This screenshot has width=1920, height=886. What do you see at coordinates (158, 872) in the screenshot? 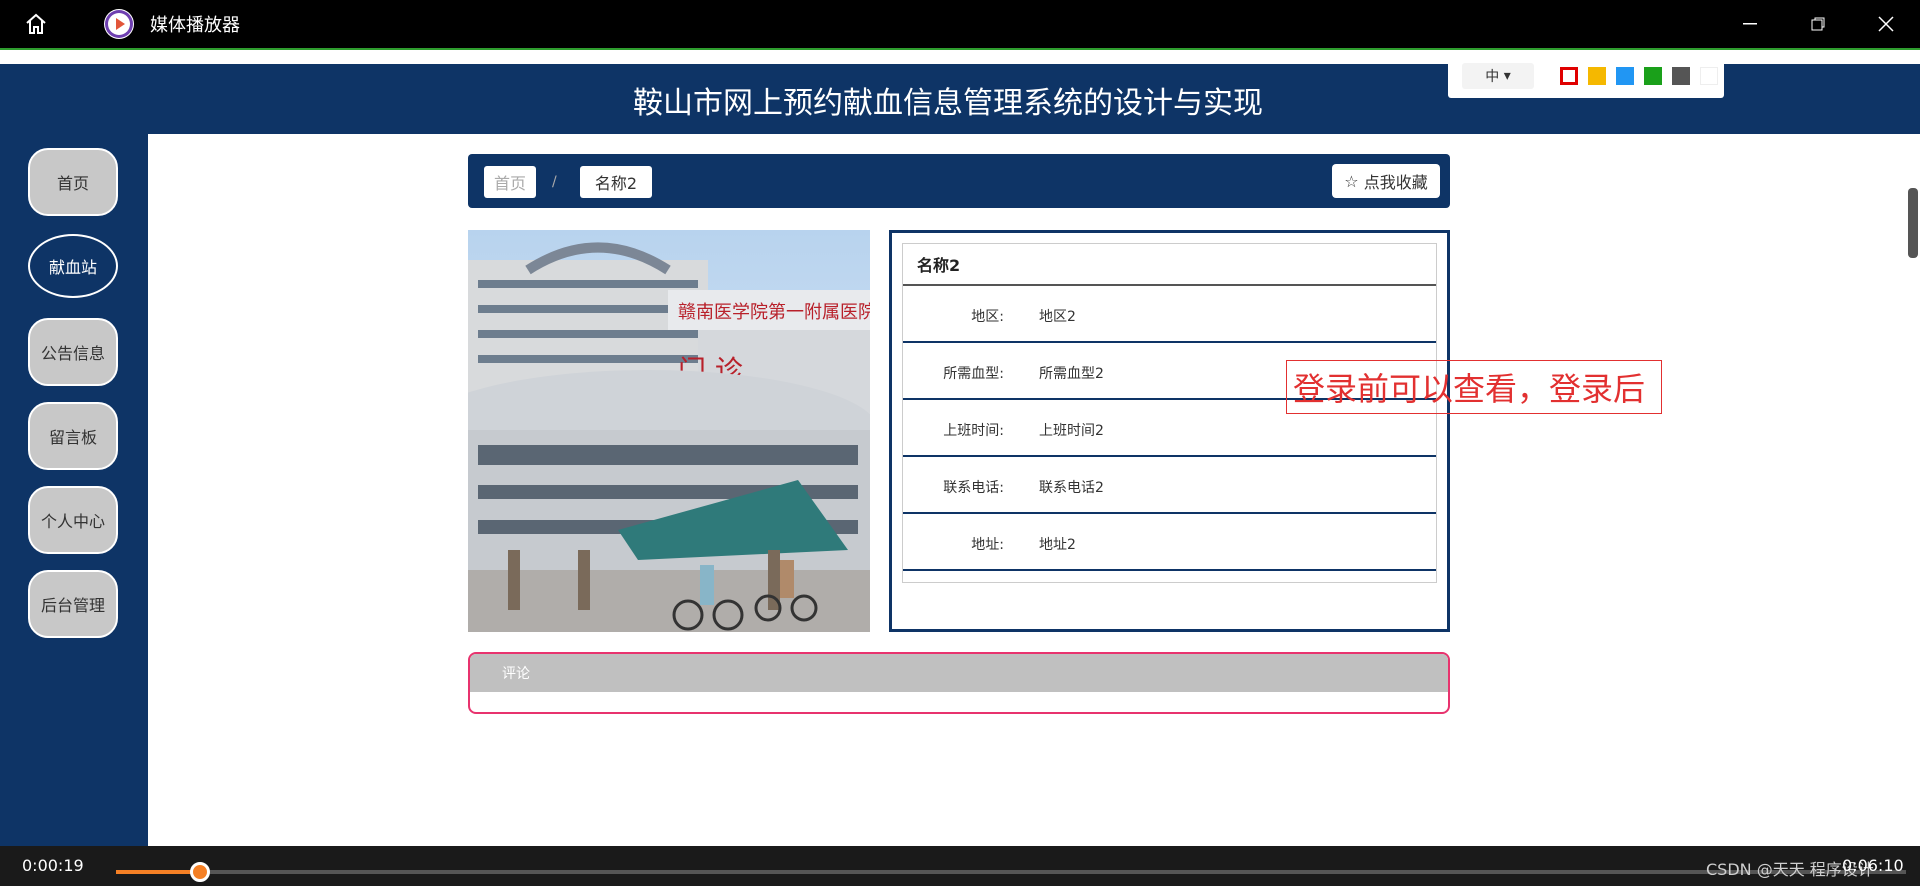
I see `seek-progress` at bounding box center [158, 872].